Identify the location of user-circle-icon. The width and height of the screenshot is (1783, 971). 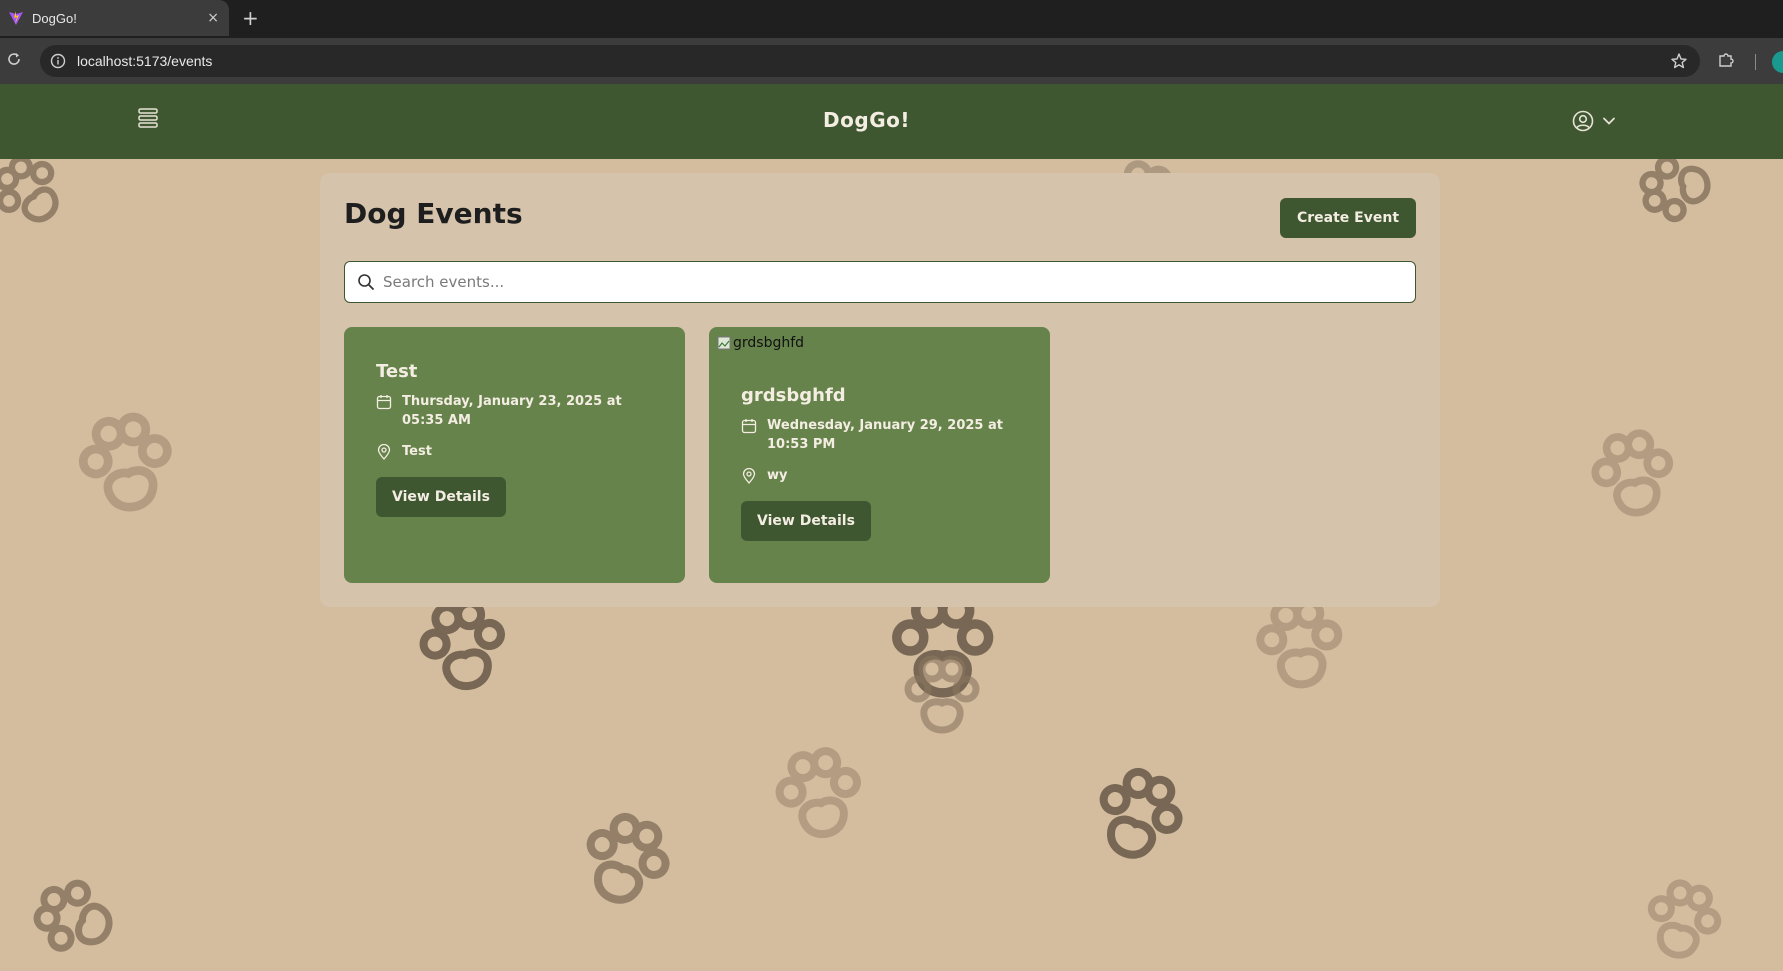
(1583, 121).